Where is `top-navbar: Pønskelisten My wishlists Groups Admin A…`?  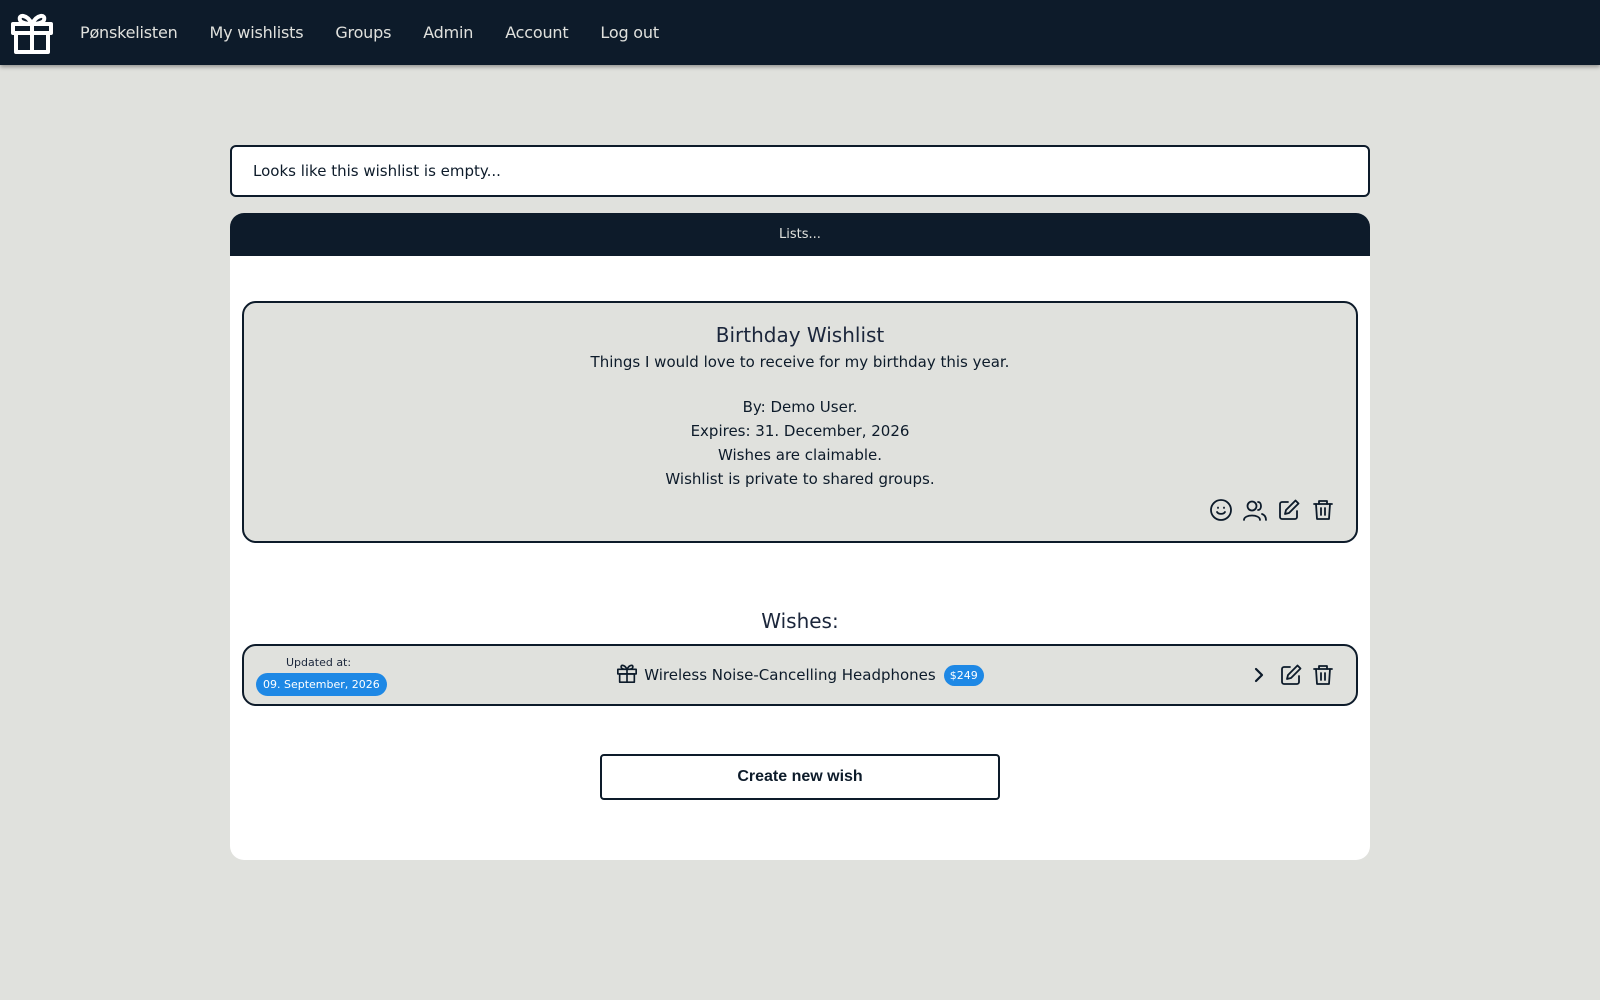
top-navbar: Pønskelisten My wishlists Groups Admin A… is located at coordinates (800, 32).